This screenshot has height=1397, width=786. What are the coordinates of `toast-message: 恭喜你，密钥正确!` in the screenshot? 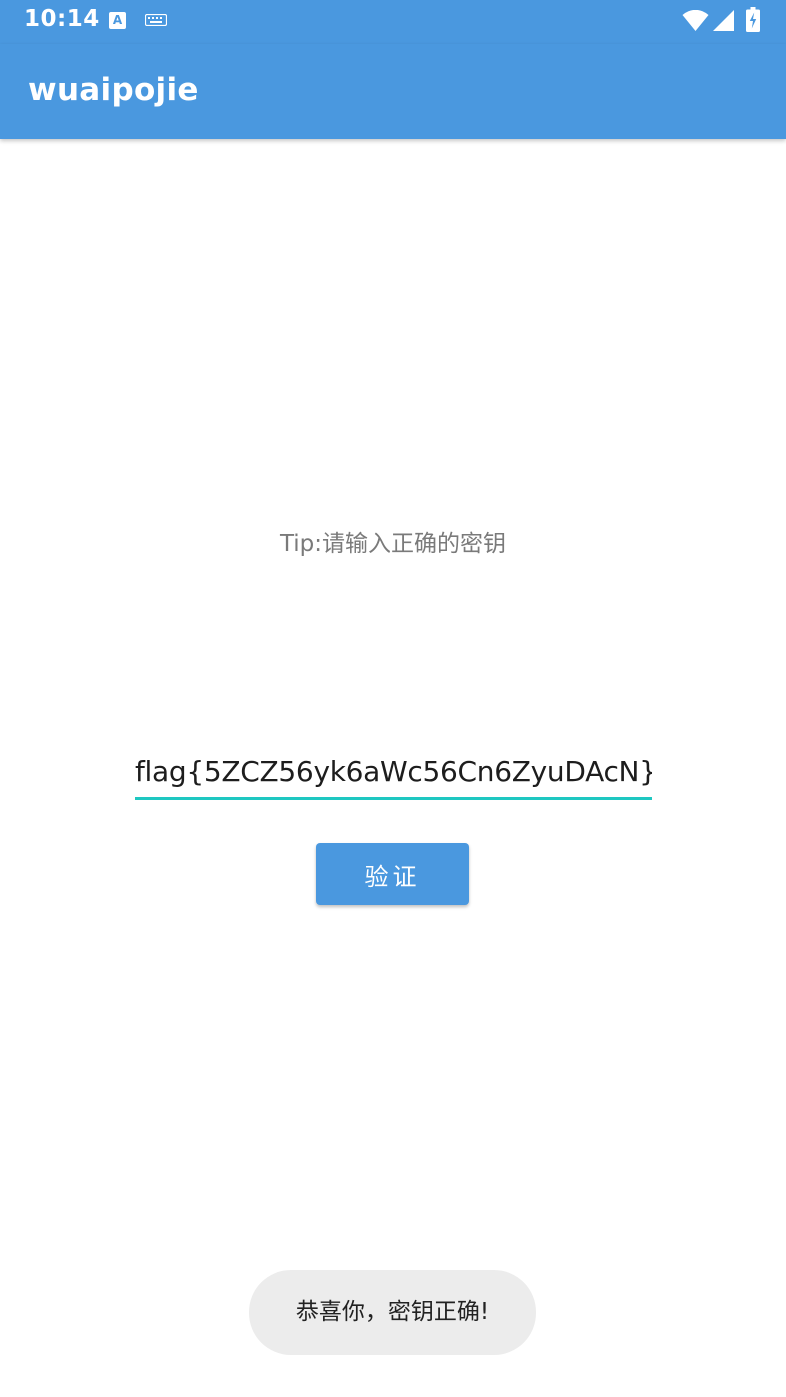 It's located at (392, 1312).